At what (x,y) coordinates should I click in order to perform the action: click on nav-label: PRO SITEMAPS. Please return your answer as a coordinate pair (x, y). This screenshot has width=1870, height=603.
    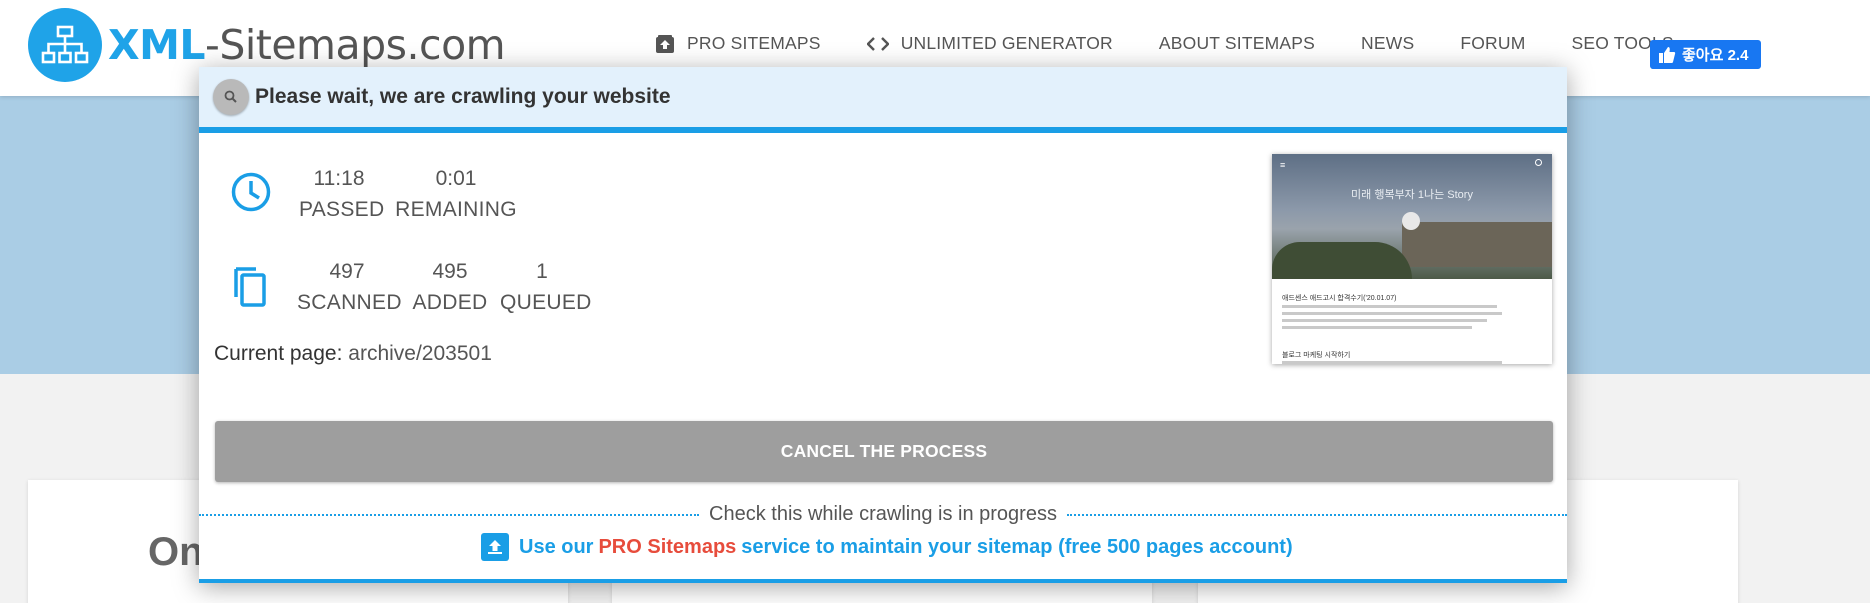
    Looking at the image, I should click on (754, 43).